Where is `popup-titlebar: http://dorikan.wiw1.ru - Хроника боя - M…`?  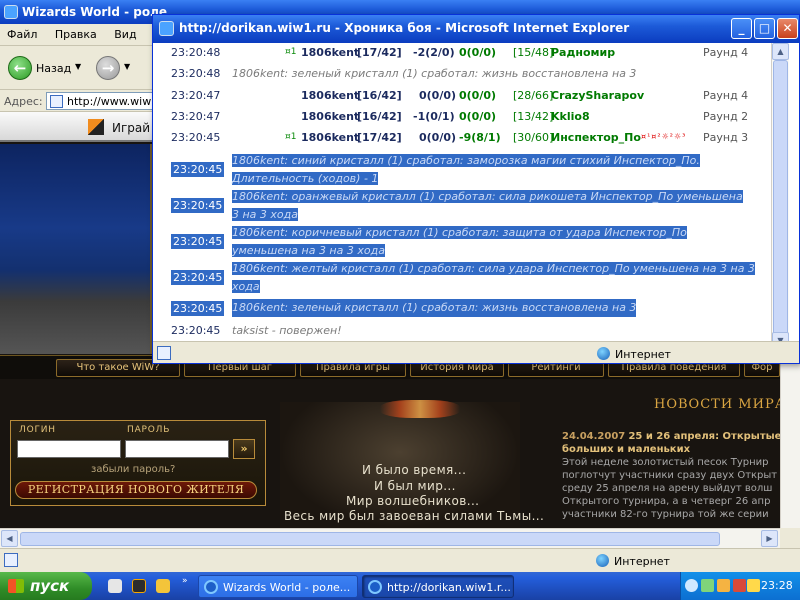 popup-titlebar: http://dorikan.wiw1.ru - Хроника боя - M… is located at coordinates (476, 29).